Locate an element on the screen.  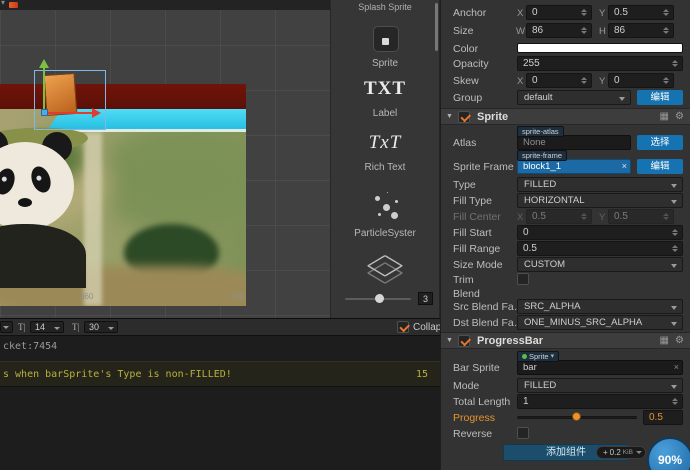
ruler-label: 360 is located at coordinates (87, 296).